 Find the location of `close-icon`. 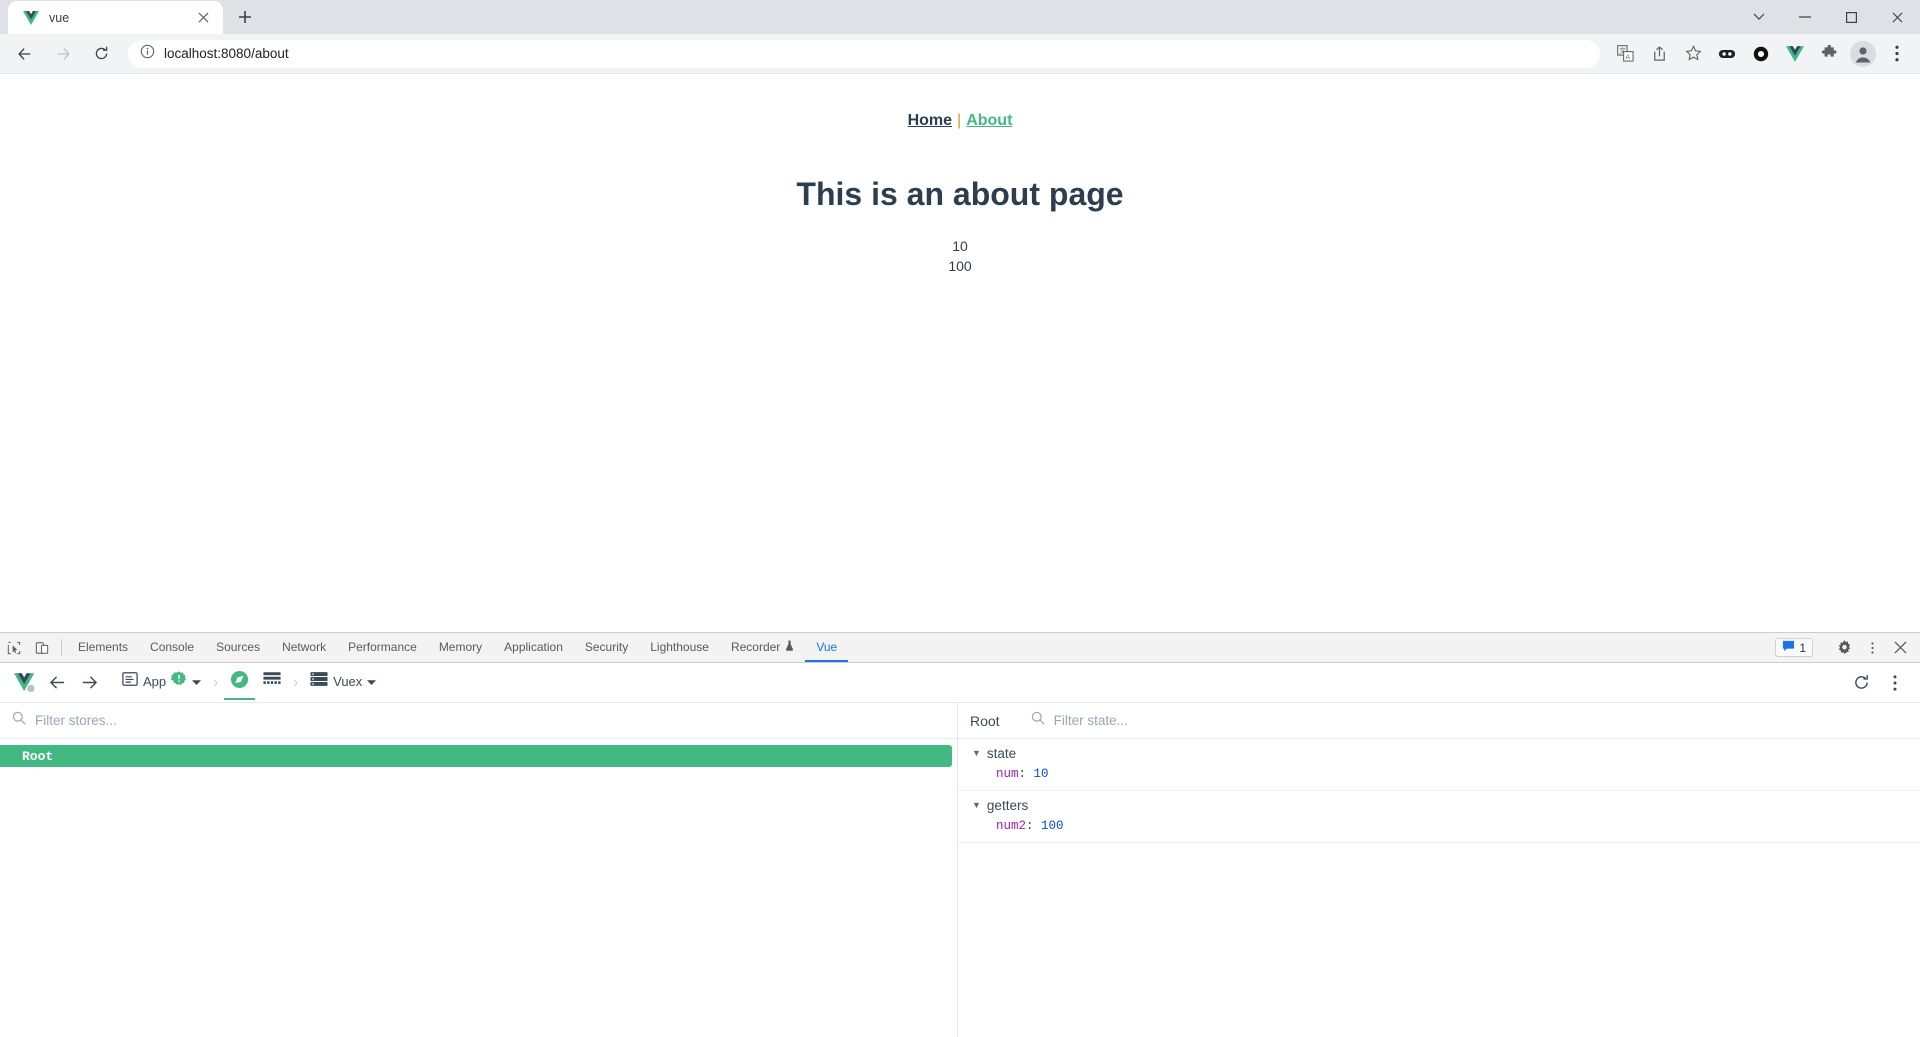

close-icon is located at coordinates (203, 18).